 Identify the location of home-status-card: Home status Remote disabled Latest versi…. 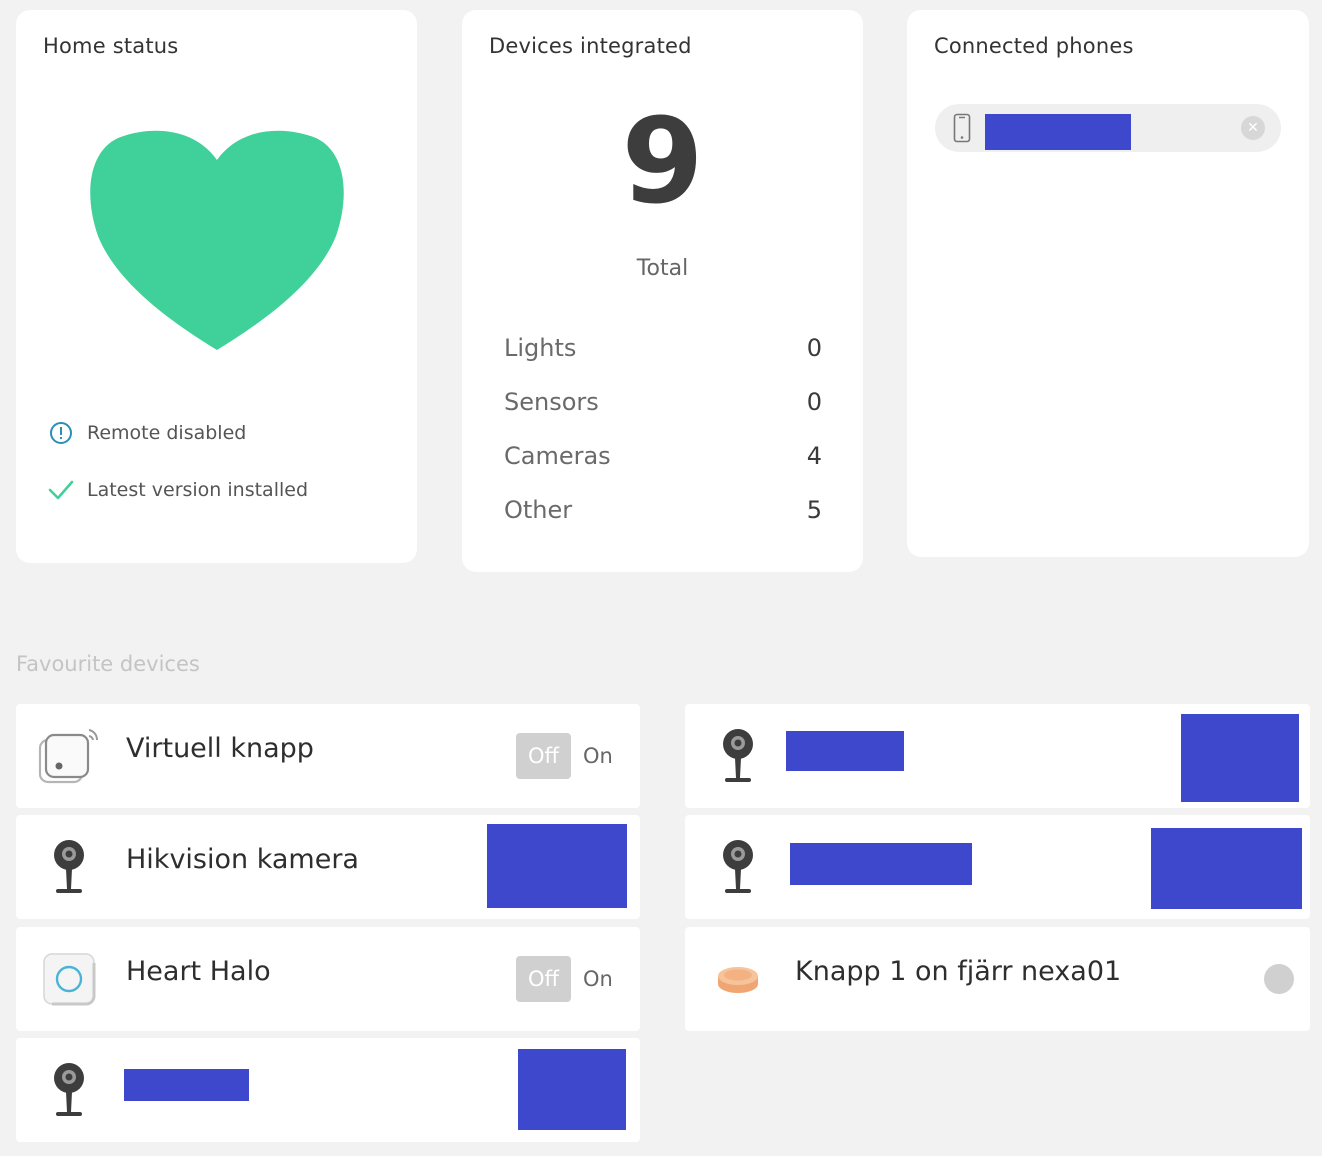
(216, 286).